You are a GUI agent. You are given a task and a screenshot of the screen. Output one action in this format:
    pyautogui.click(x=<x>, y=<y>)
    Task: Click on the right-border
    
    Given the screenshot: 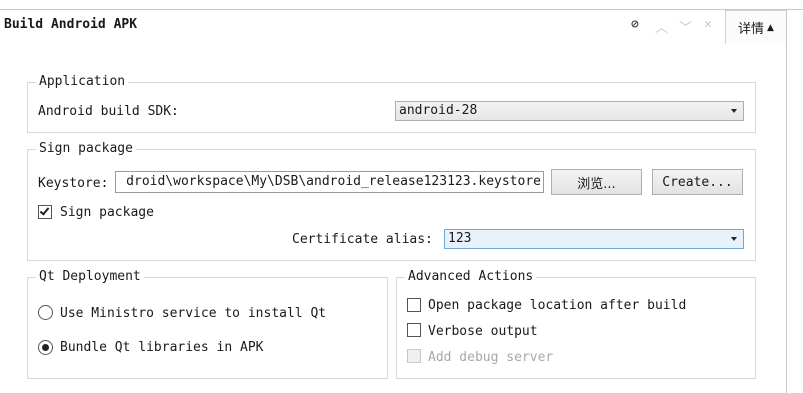 What is the action you would take?
    pyautogui.click(x=786, y=201)
    